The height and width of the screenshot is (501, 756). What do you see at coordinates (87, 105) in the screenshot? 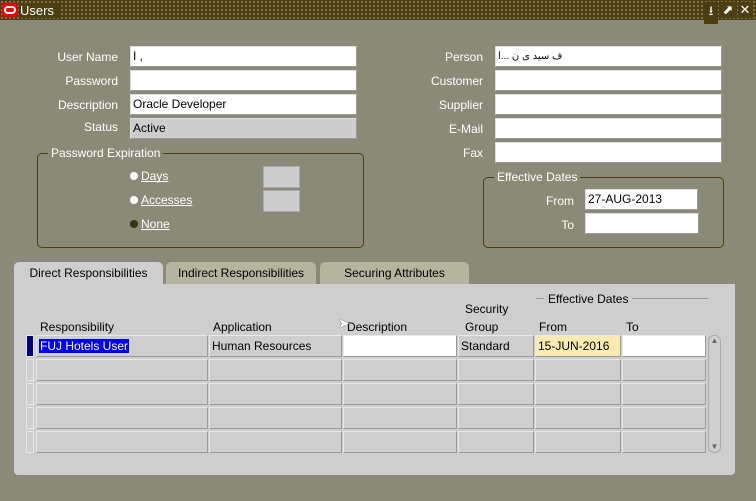
I see `description-label: Description` at bounding box center [87, 105].